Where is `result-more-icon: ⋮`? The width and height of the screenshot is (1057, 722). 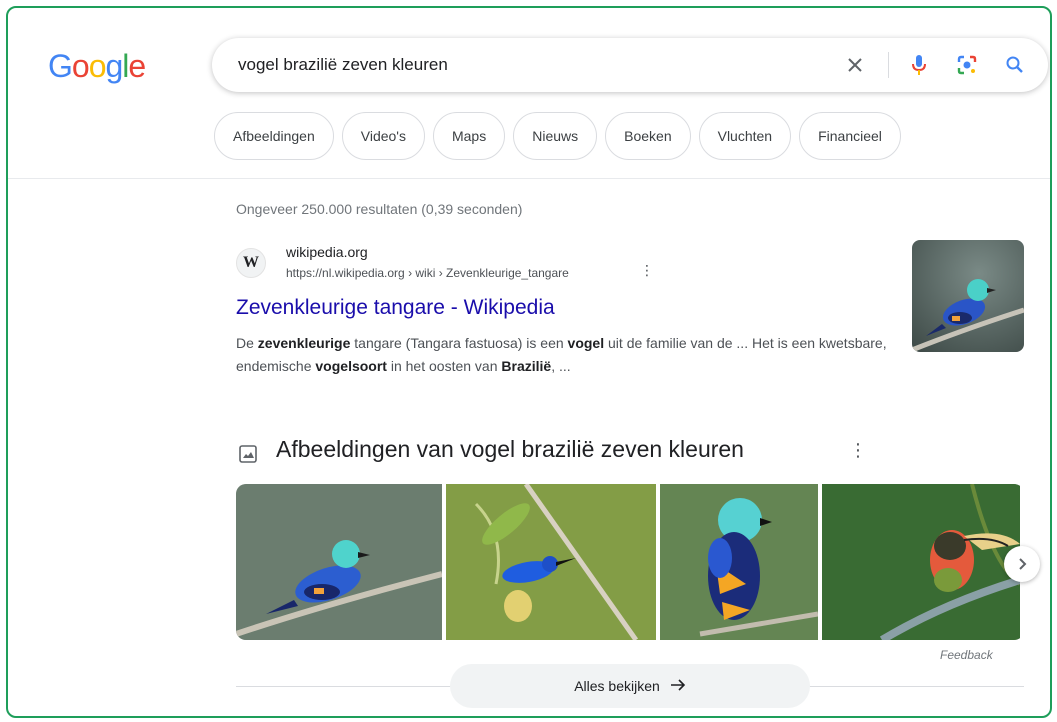 result-more-icon: ⋮ is located at coordinates (647, 271).